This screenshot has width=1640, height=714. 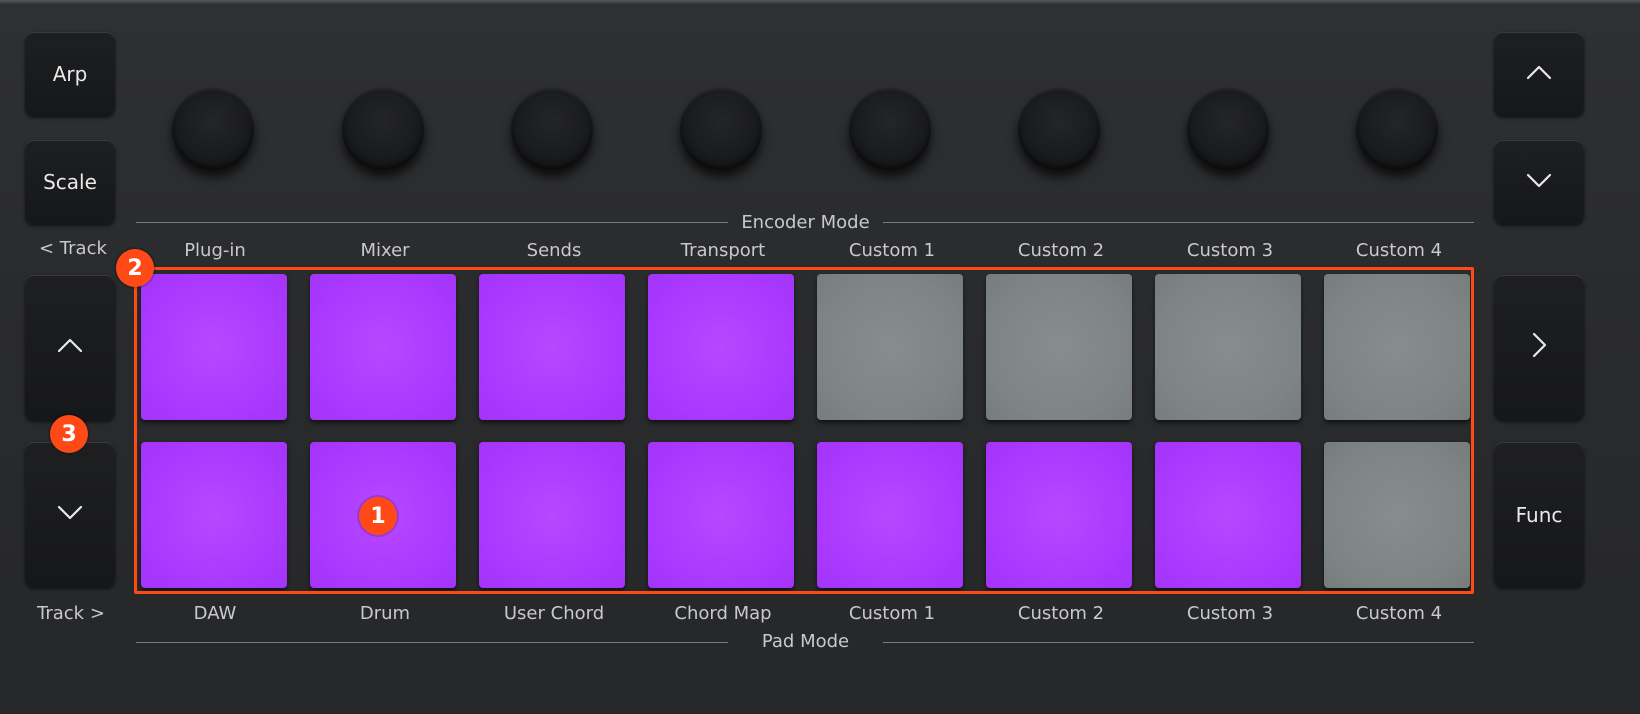 What do you see at coordinates (723, 613) in the screenshot?
I see `pad-mode-label: Chord Map` at bounding box center [723, 613].